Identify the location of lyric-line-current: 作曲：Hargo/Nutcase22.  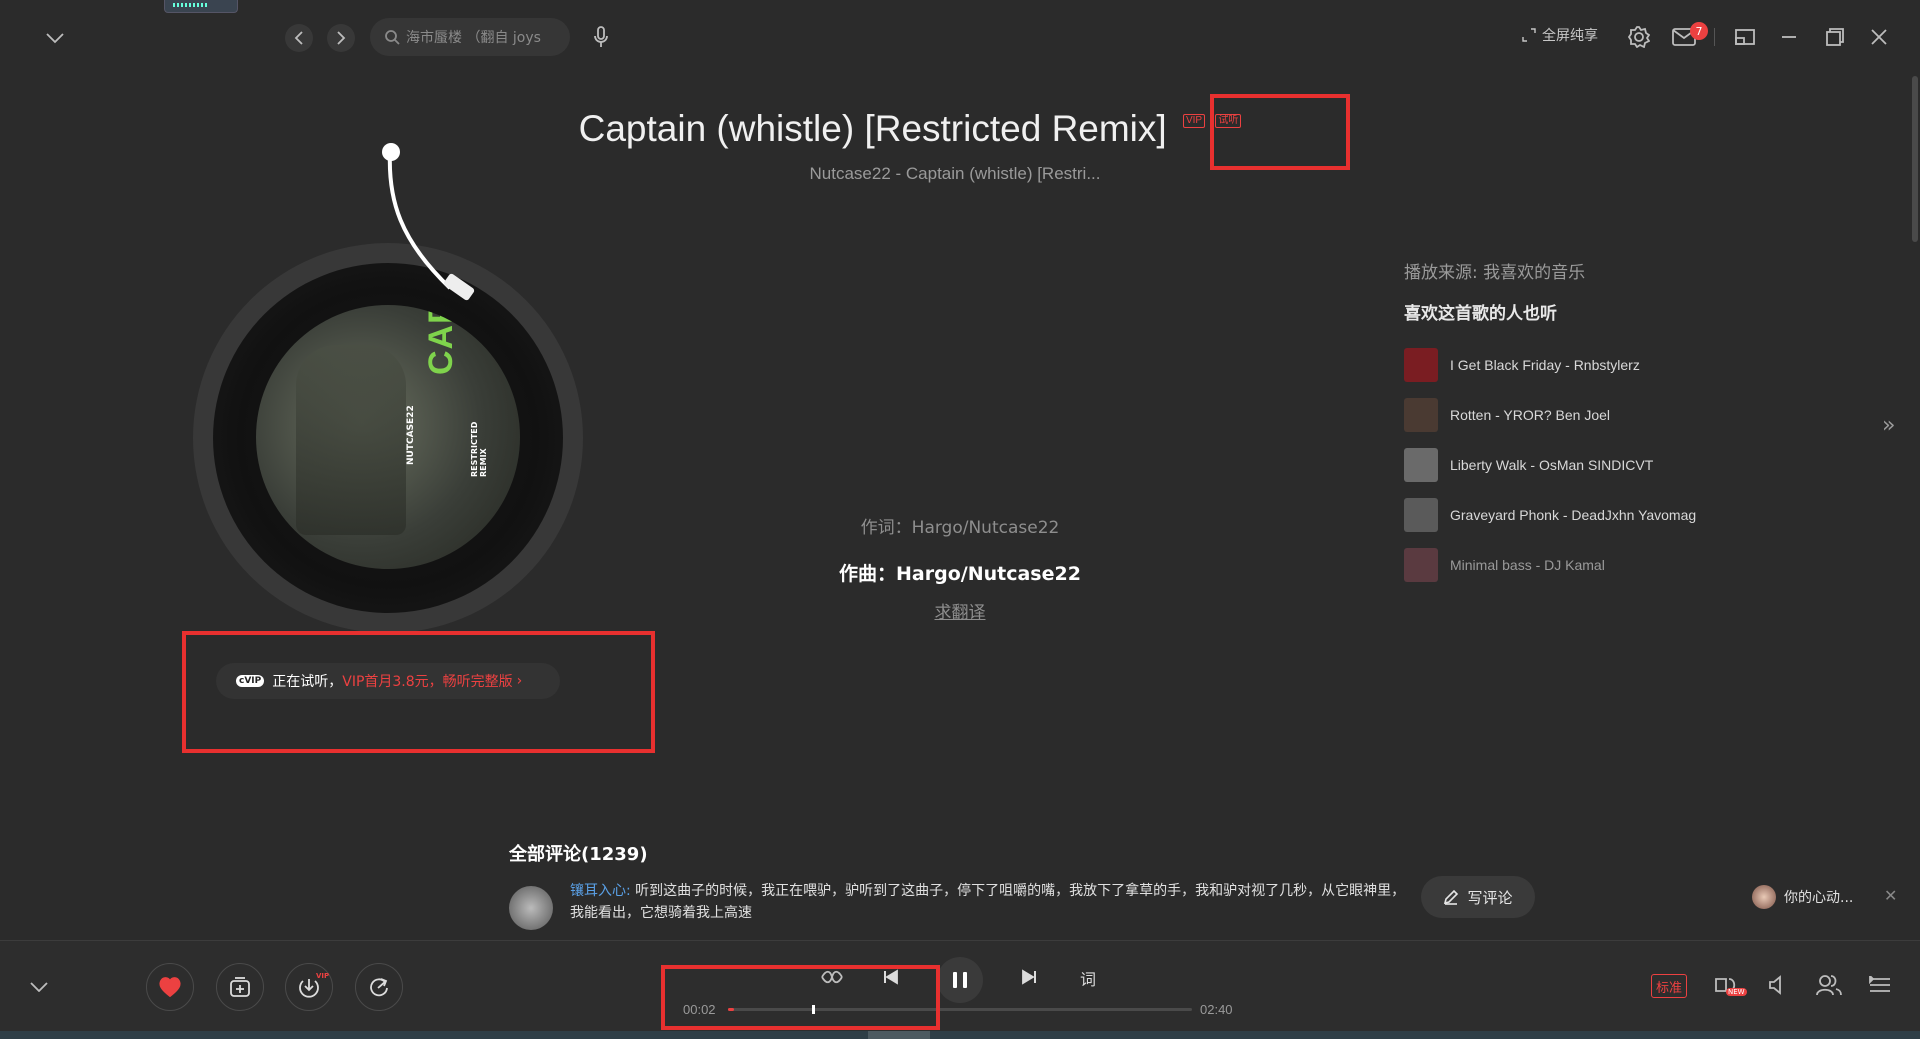
(960, 574).